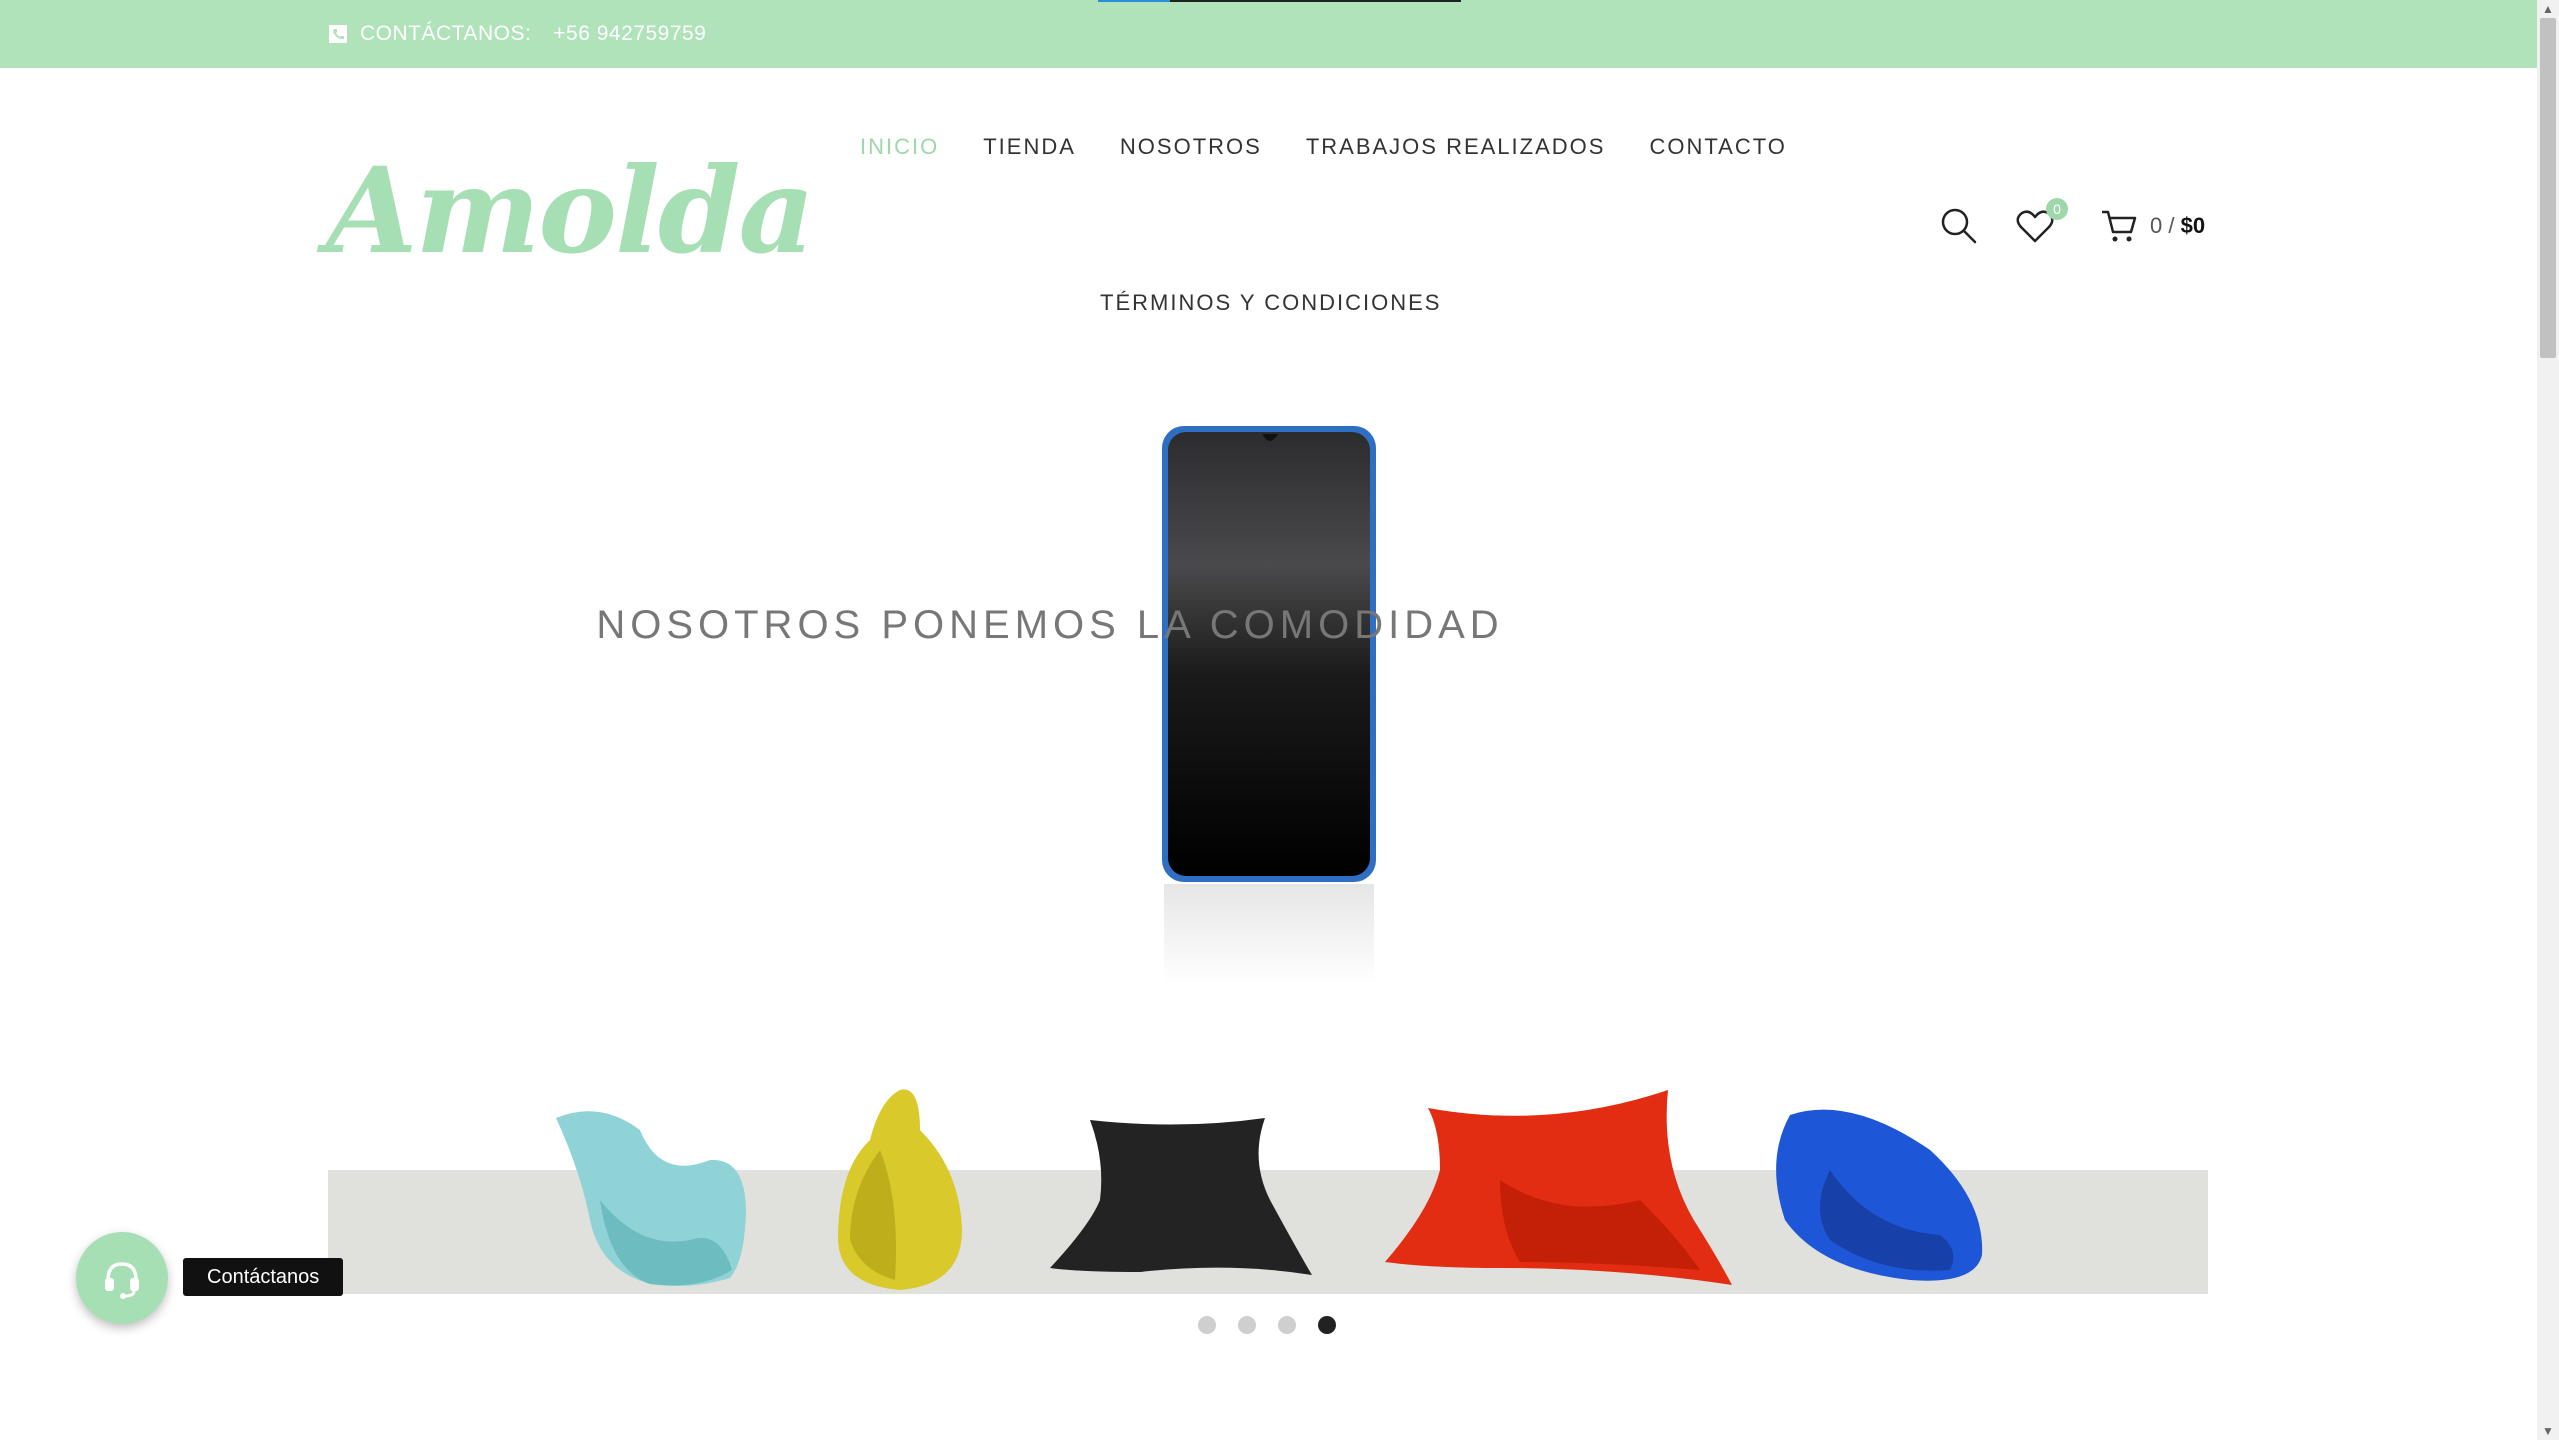  I want to click on beanbag-black-image, so click(1181, 1196).